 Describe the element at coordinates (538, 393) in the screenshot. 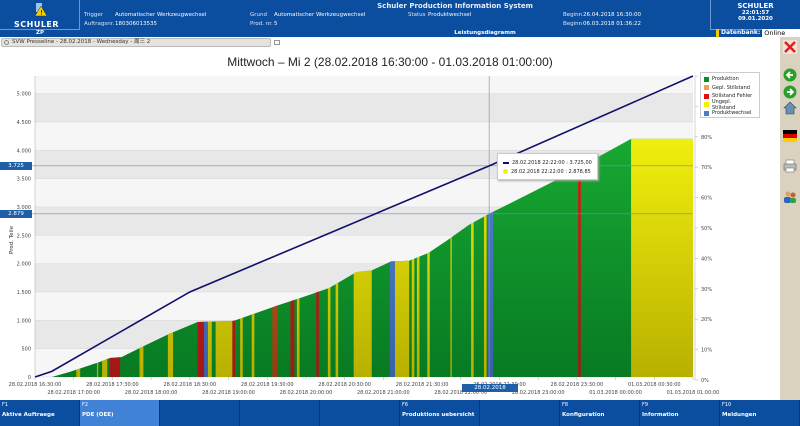

I see `x-tick-label: 28.02.2018 23:00:00` at that location.